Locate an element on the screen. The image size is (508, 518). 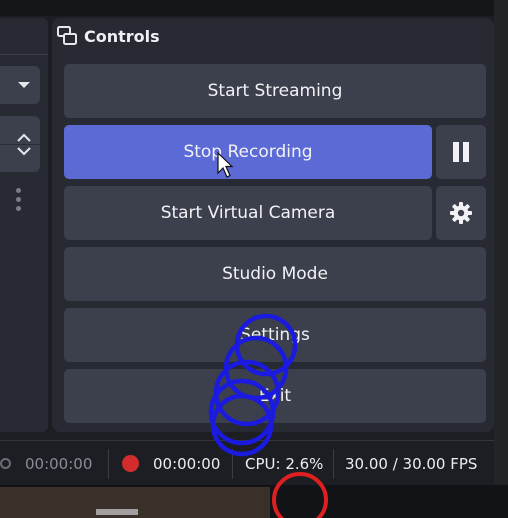
dropdown-button is located at coordinates (20, 85).